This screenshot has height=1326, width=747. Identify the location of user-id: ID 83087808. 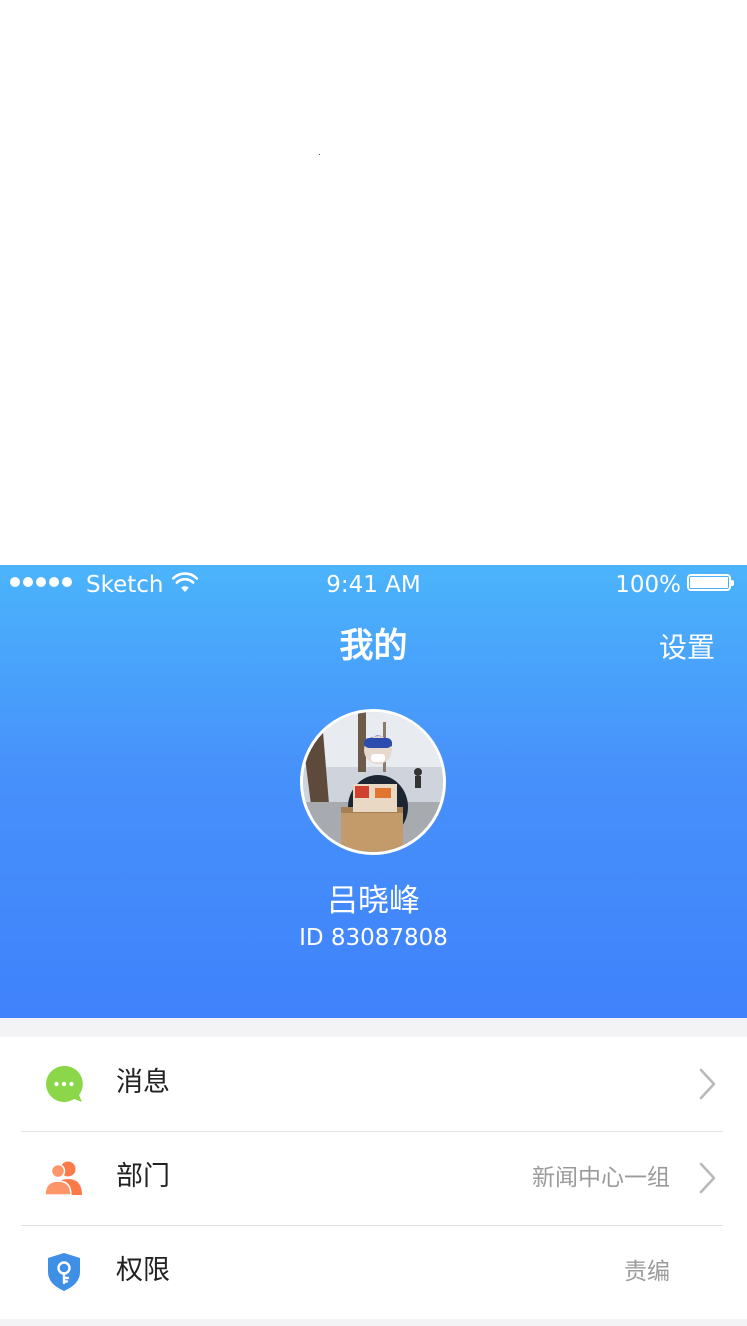
(373, 938).